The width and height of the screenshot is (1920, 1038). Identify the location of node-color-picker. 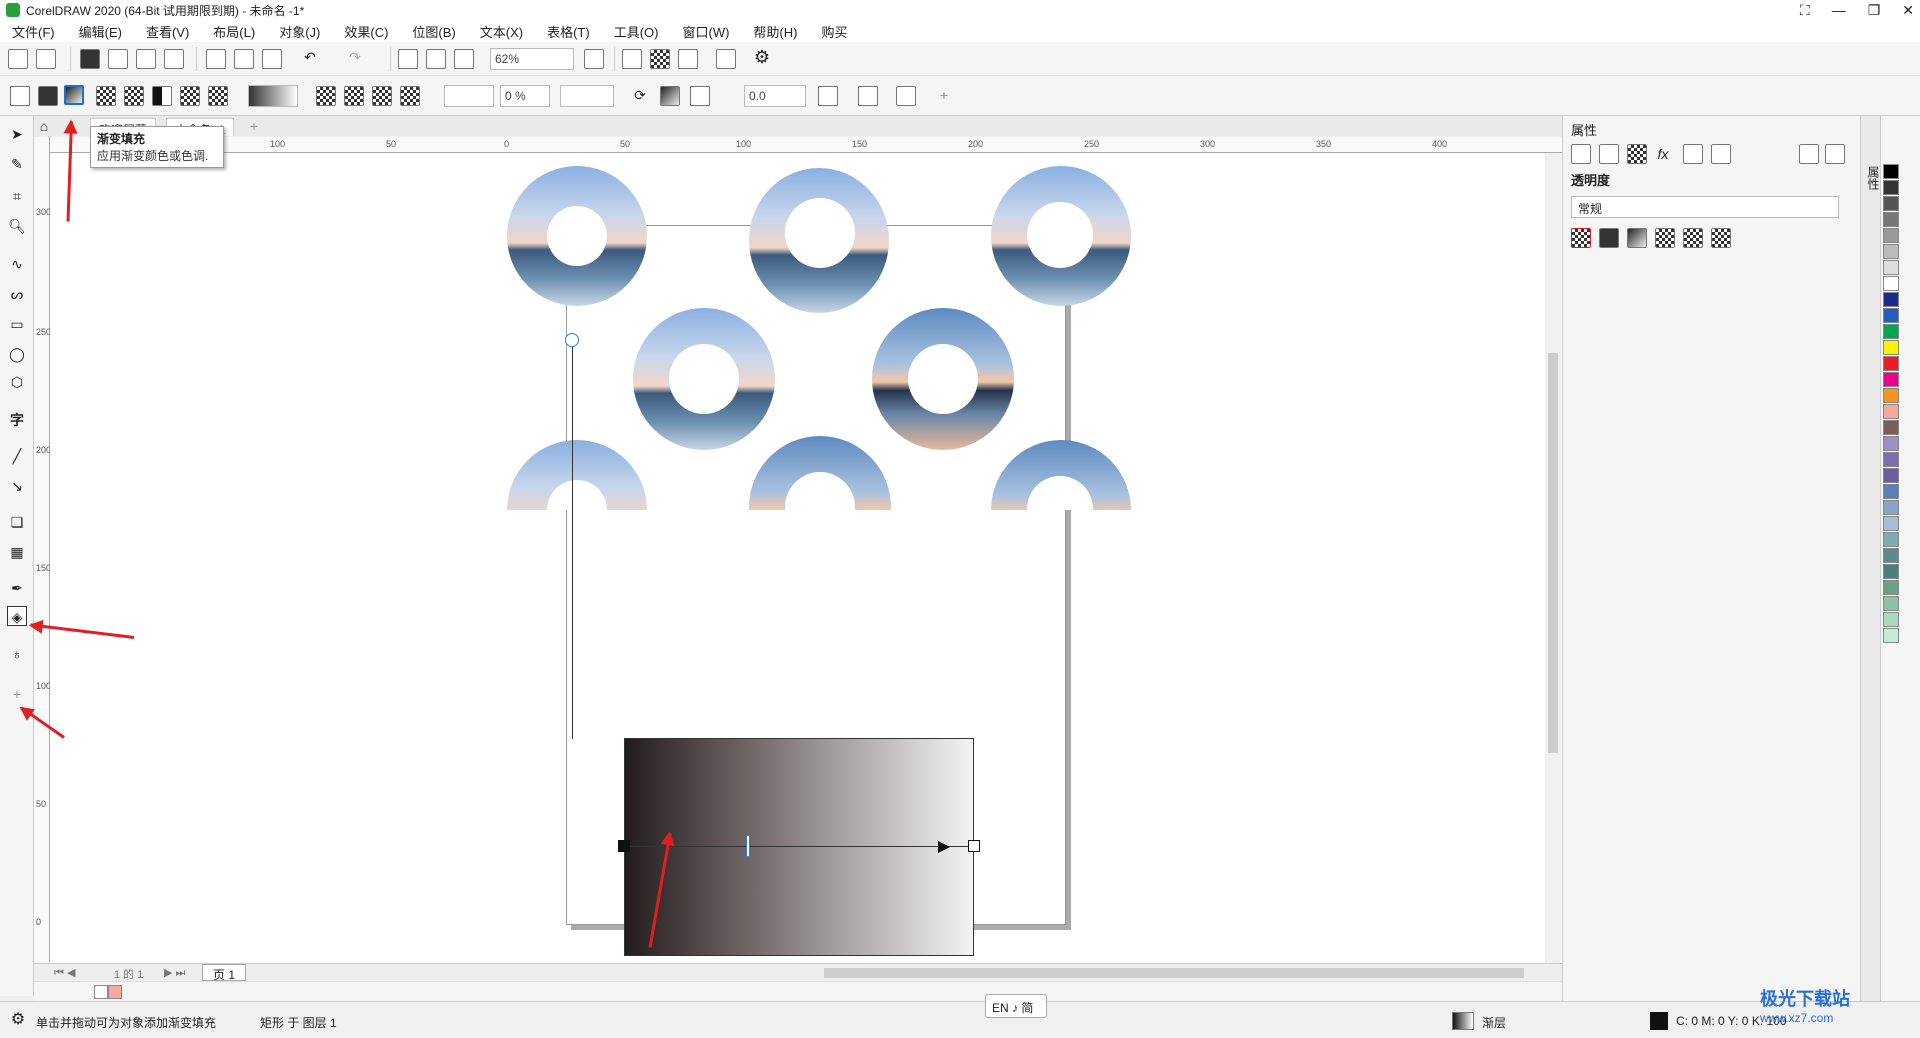
(469, 96).